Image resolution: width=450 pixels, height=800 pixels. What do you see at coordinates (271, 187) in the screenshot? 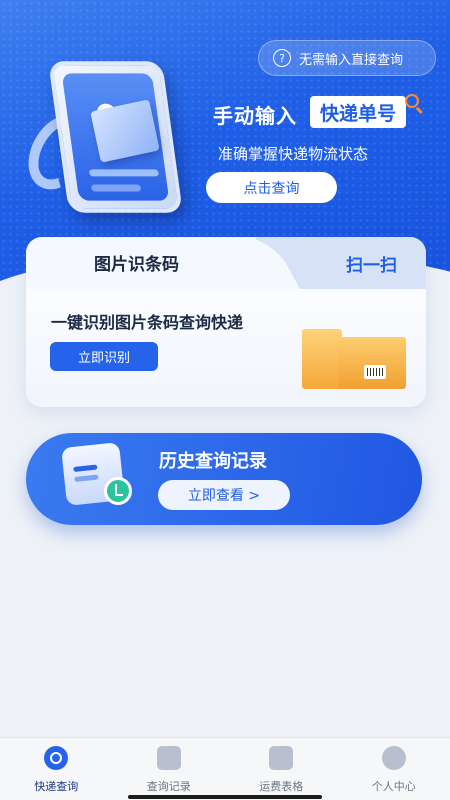
I see `query-button: 点击查询` at bounding box center [271, 187].